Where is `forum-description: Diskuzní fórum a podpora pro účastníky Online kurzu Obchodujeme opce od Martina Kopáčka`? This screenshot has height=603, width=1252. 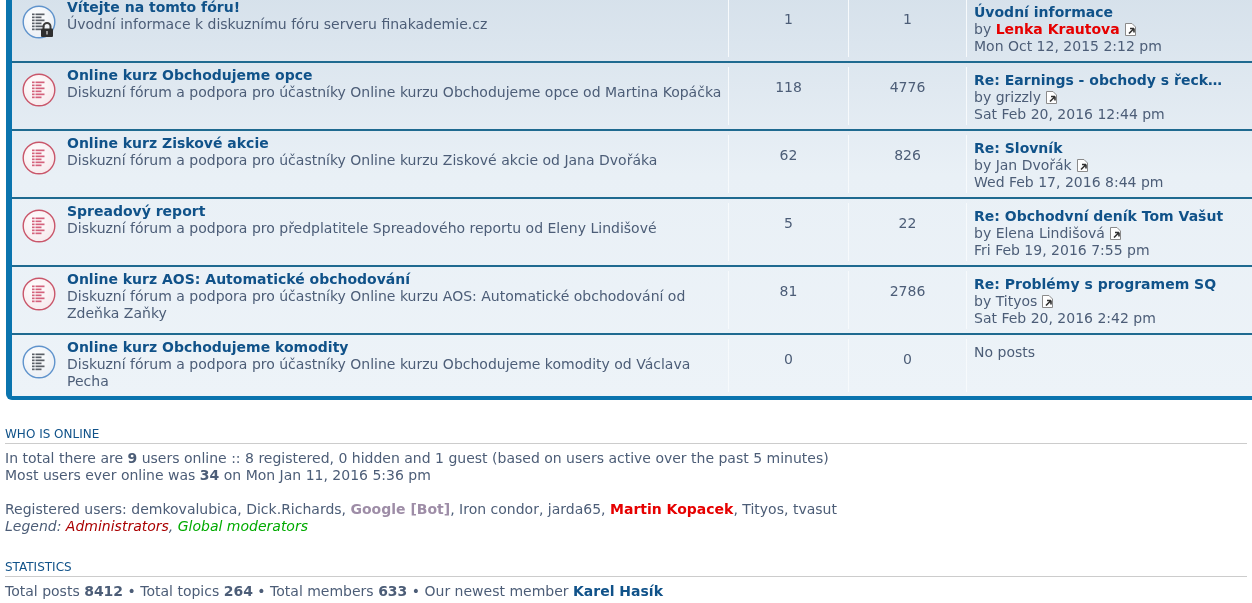 forum-description: Diskuzní fórum a podpora pro účastníky Online kurzu Obchodujeme opce od Martina Kopáčka is located at coordinates (394, 92).